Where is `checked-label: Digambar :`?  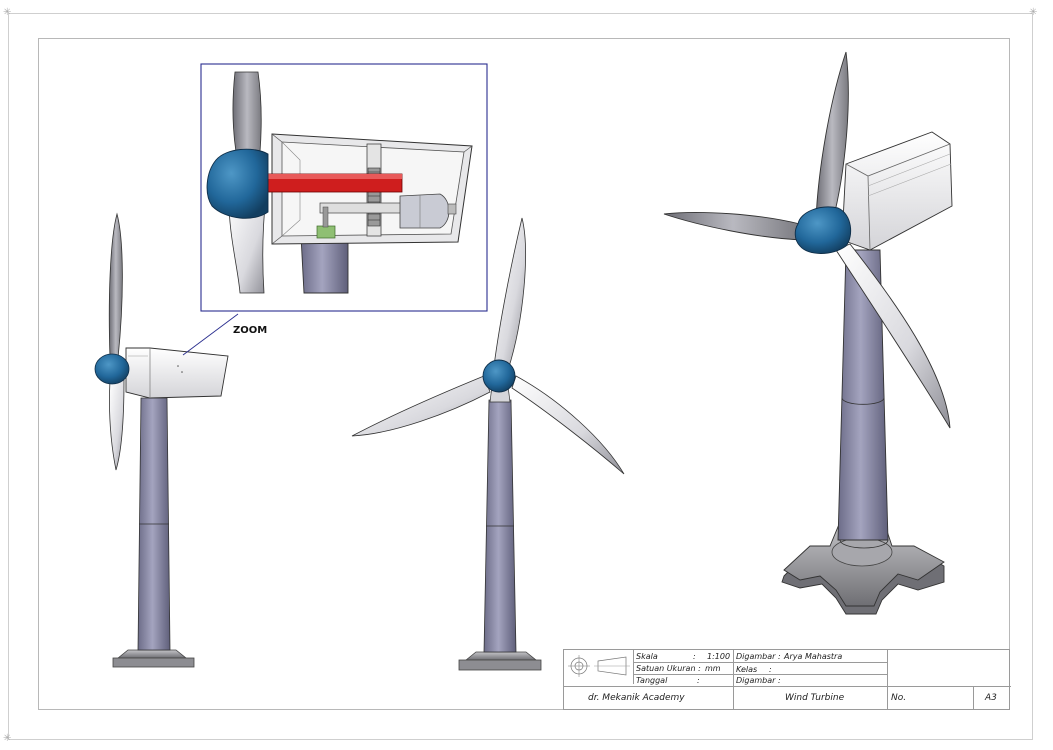 checked-label: Digambar : is located at coordinates (758, 680).